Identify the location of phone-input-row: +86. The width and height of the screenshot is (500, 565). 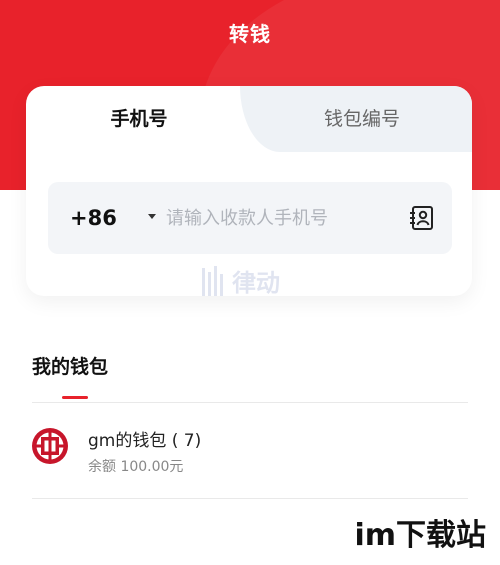
(250, 218).